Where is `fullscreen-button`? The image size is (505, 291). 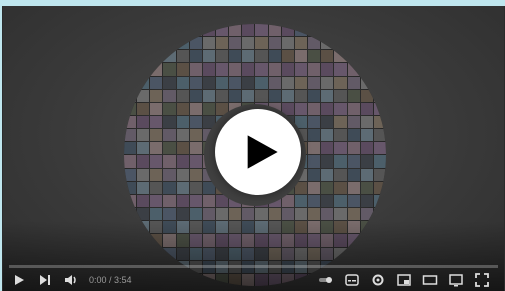 fullscreen-button is located at coordinates (482, 280).